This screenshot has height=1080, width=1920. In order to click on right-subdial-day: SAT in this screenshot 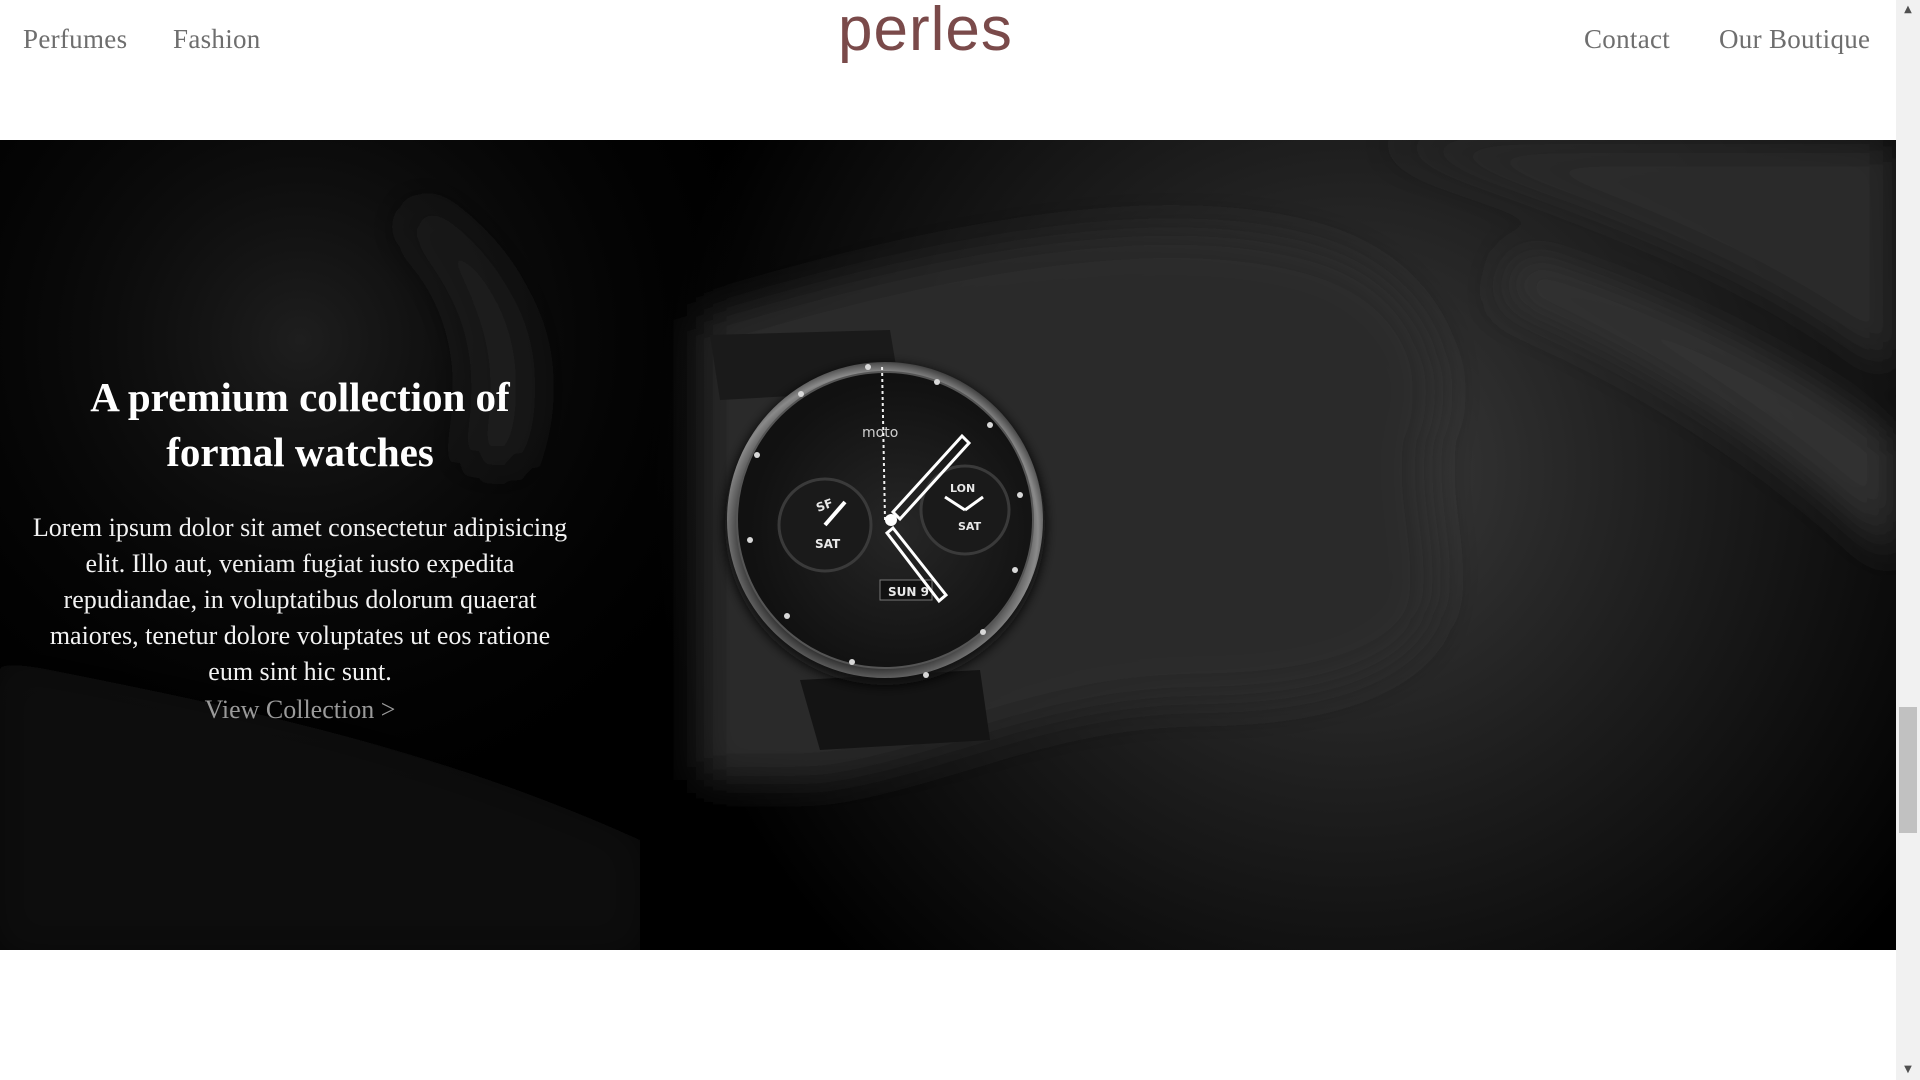, I will do `click(970, 526)`.